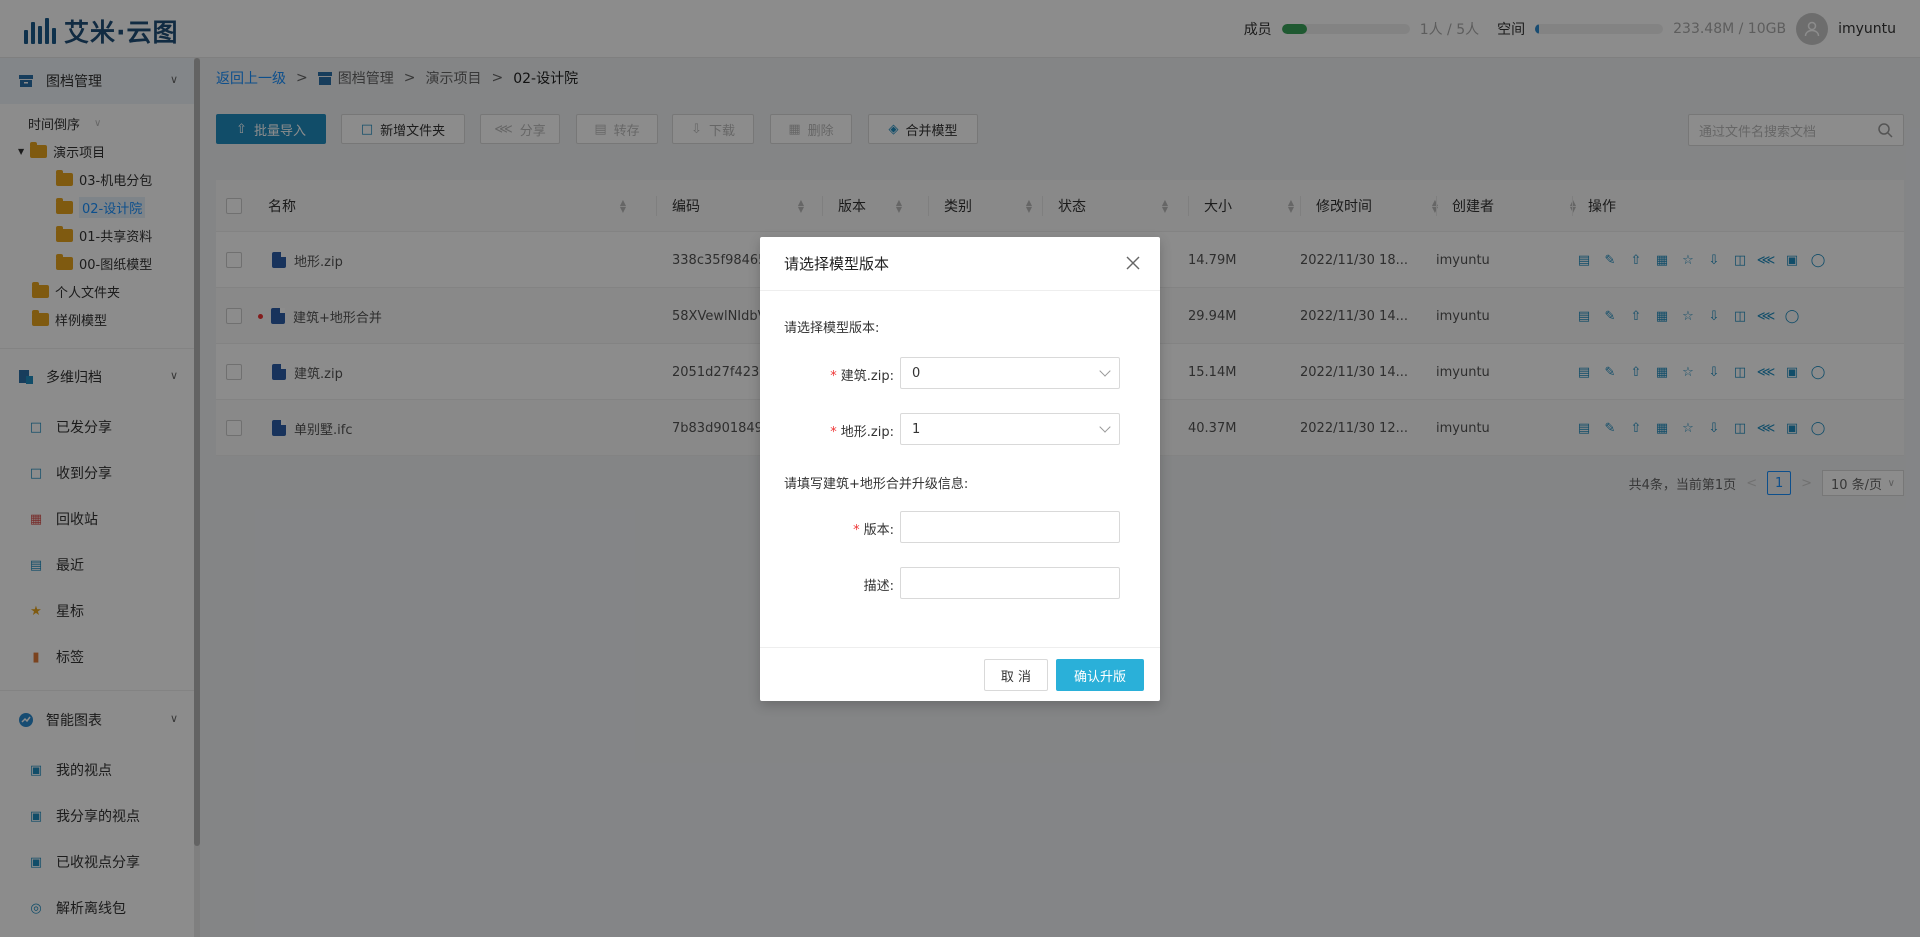  What do you see at coordinates (916, 429) in the screenshot?
I see `select-value: 1` at bounding box center [916, 429].